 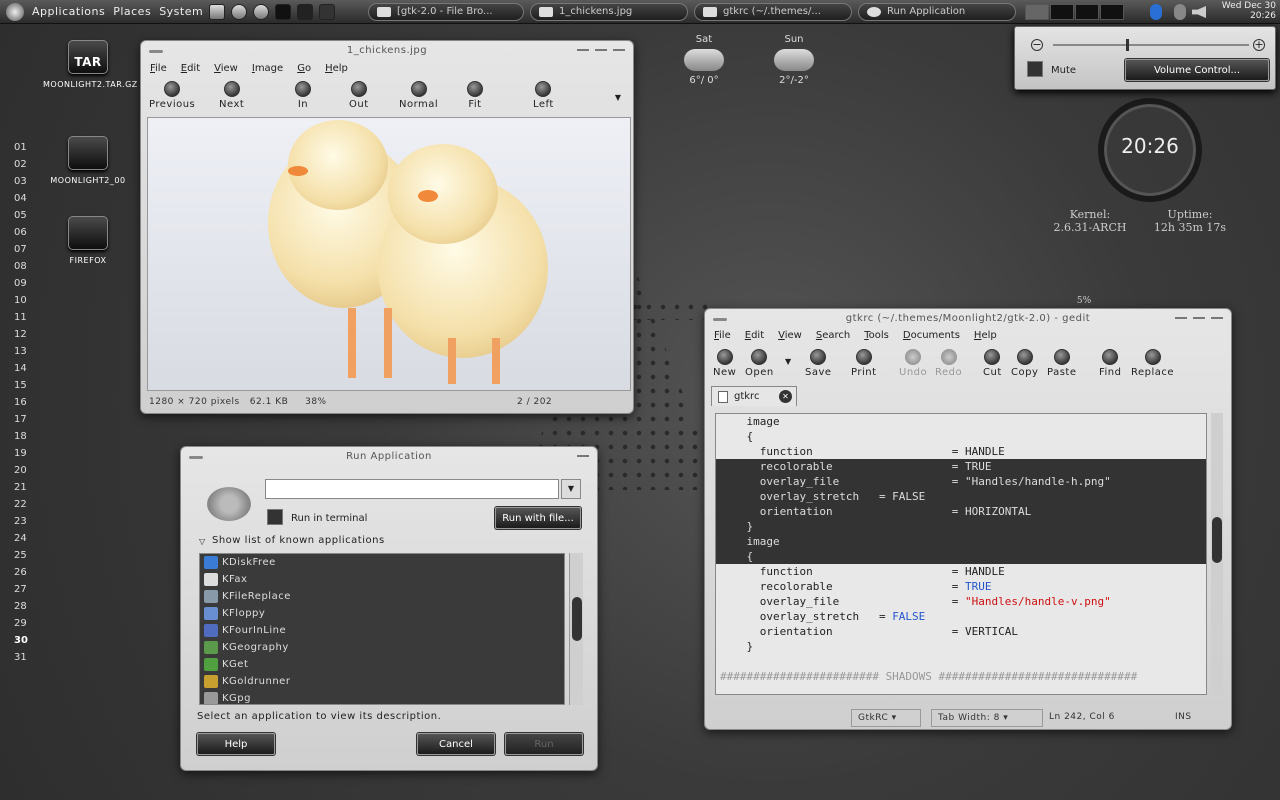 I want to click on close-tab-icon: ✕, so click(x=785, y=396).